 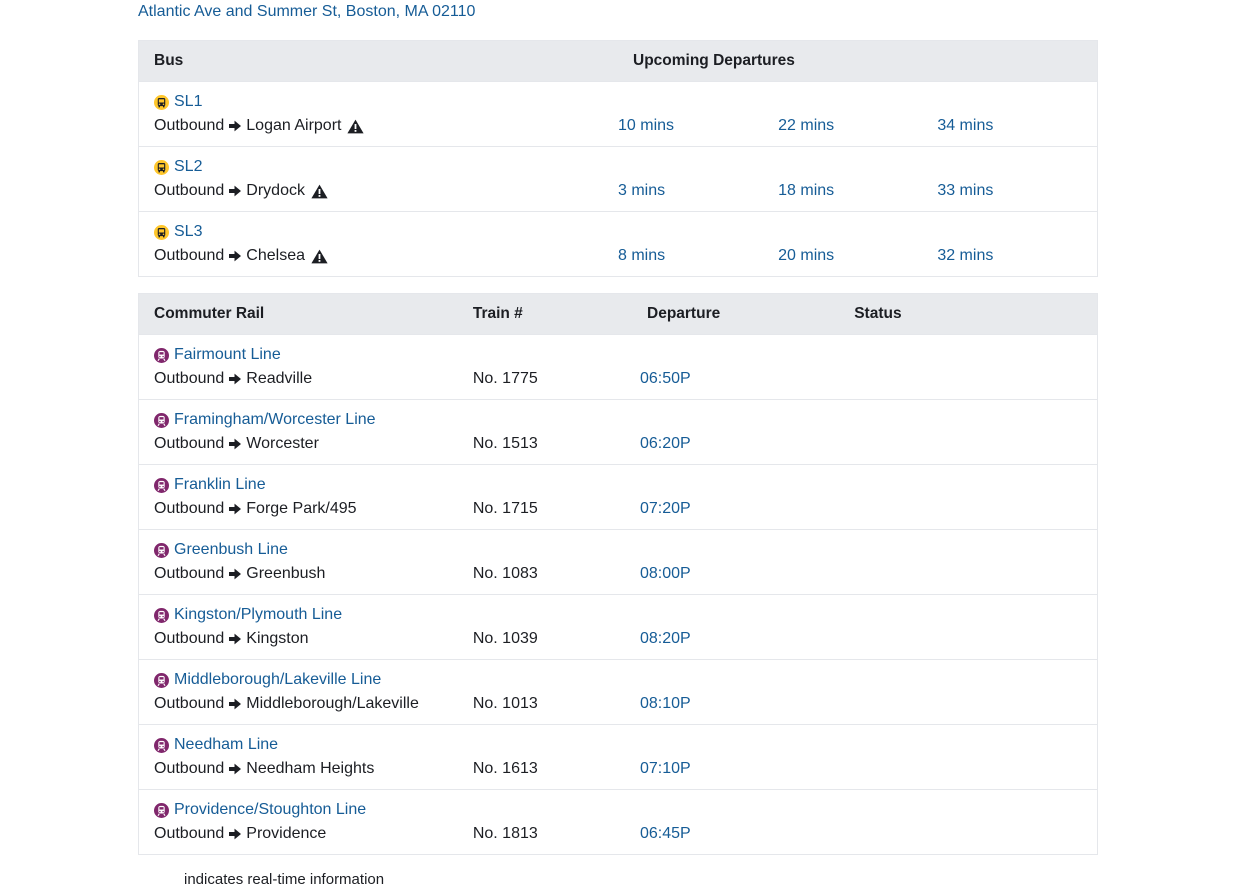 What do you see at coordinates (386, 256) in the screenshot?
I see `direction-line: Outbound Chelsea` at bounding box center [386, 256].